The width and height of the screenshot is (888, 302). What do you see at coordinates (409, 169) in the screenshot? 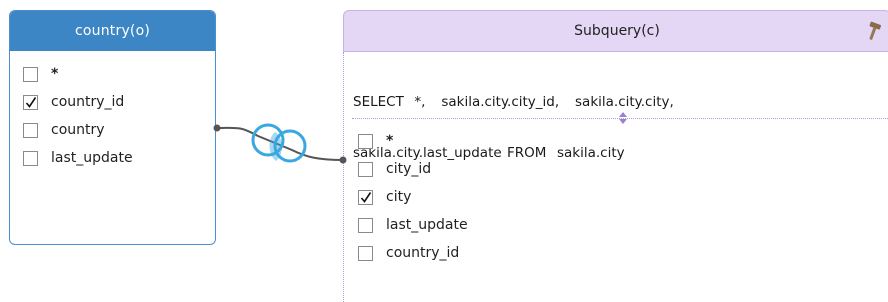
I see `column-label: city_id` at bounding box center [409, 169].